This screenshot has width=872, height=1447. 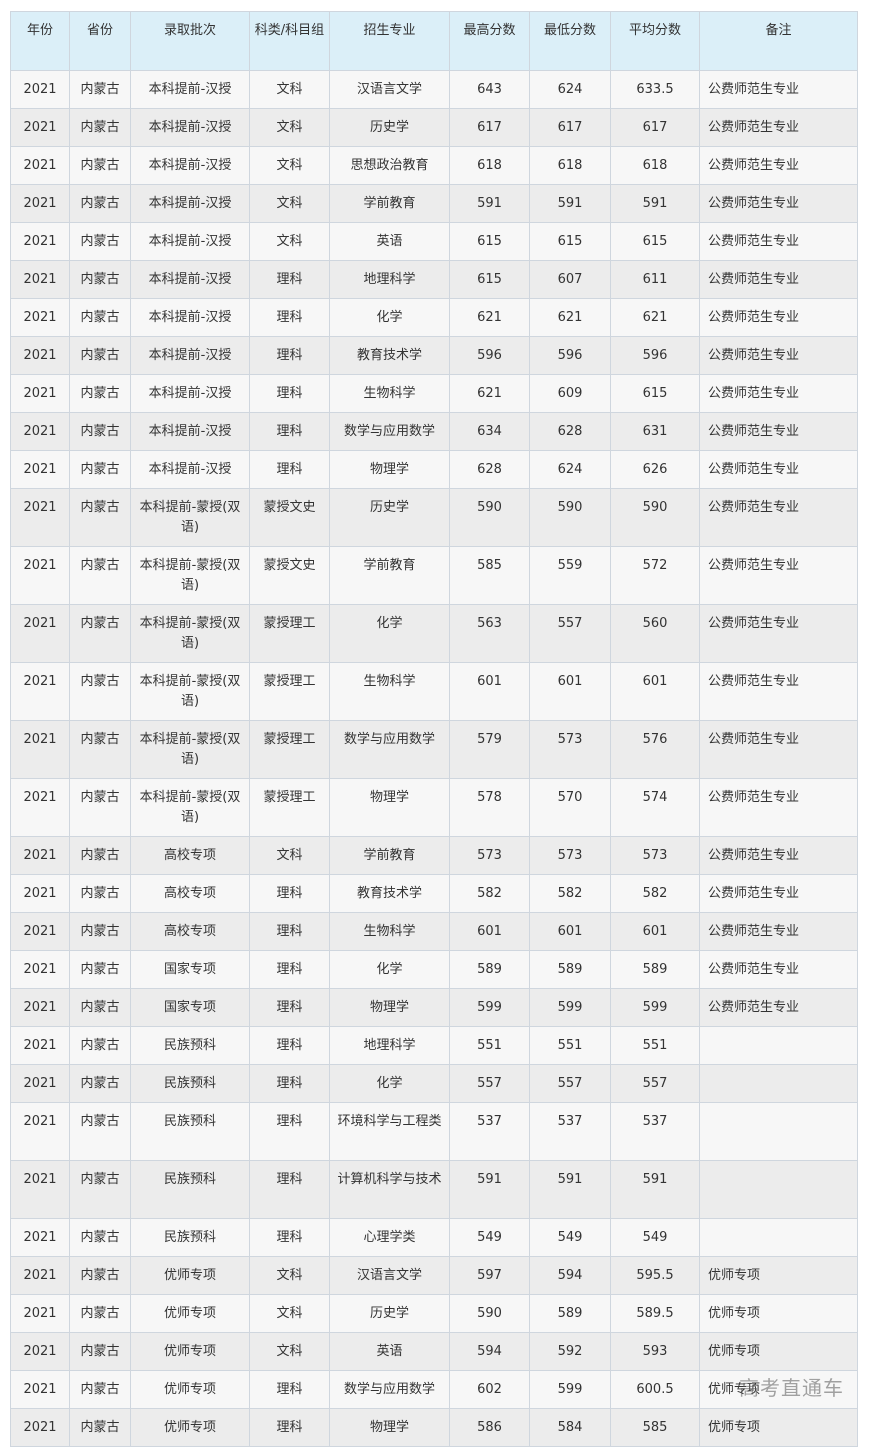 I want to click on table-row: 2021 内蒙古 民族预科 理科 心理学类 549 549 549, so click(x=434, y=1237).